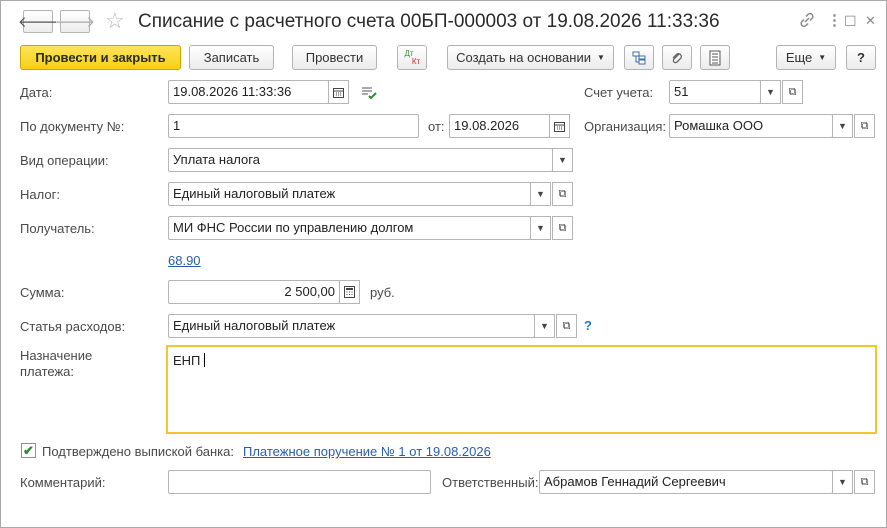 This screenshot has height=528, width=887. I want to click on arrow-left-icon: 🡐, so click(38, 22).